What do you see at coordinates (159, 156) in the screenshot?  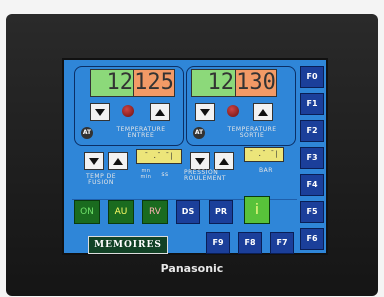 I see `fusion-display: ¯ .¯ ¯|` at bounding box center [159, 156].